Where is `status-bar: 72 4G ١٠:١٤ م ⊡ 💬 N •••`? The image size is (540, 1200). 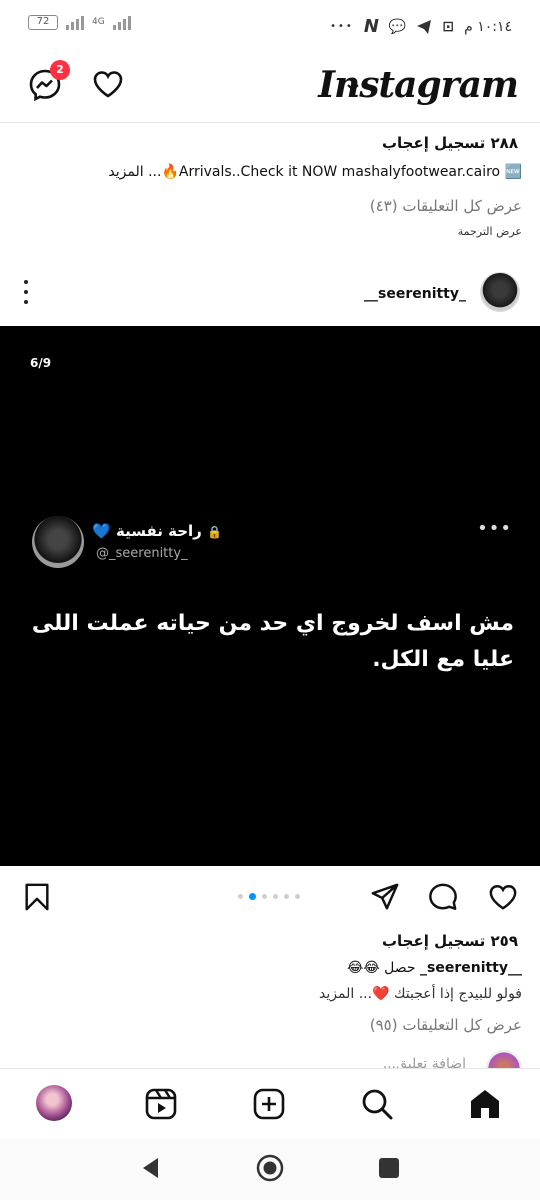
status-bar: 72 4G ١٠:١٤ م ⊡ 💬 N ••• is located at coordinates (270, 28).